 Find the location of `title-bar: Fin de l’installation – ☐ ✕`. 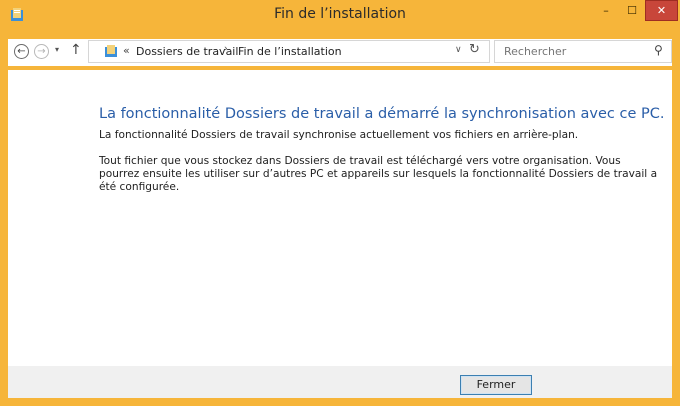

title-bar: Fin de l’installation – ☐ ✕ is located at coordinates (340, 15).